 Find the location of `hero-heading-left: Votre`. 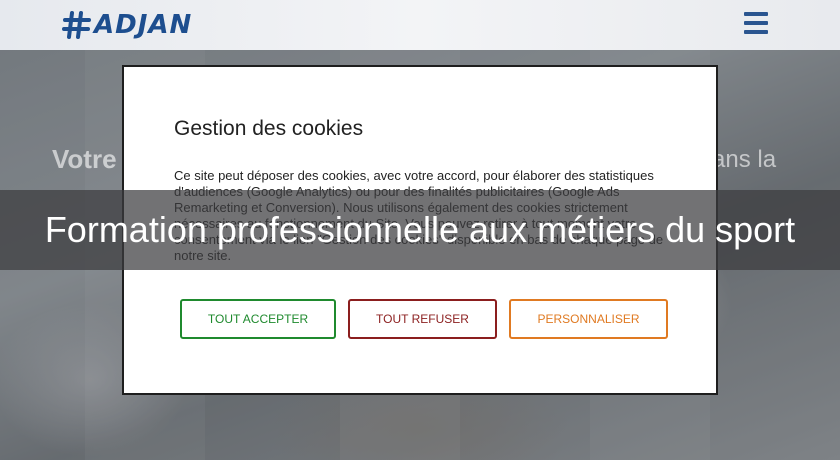

hero-heading-left: Votre is located at coordinates (84, 159).